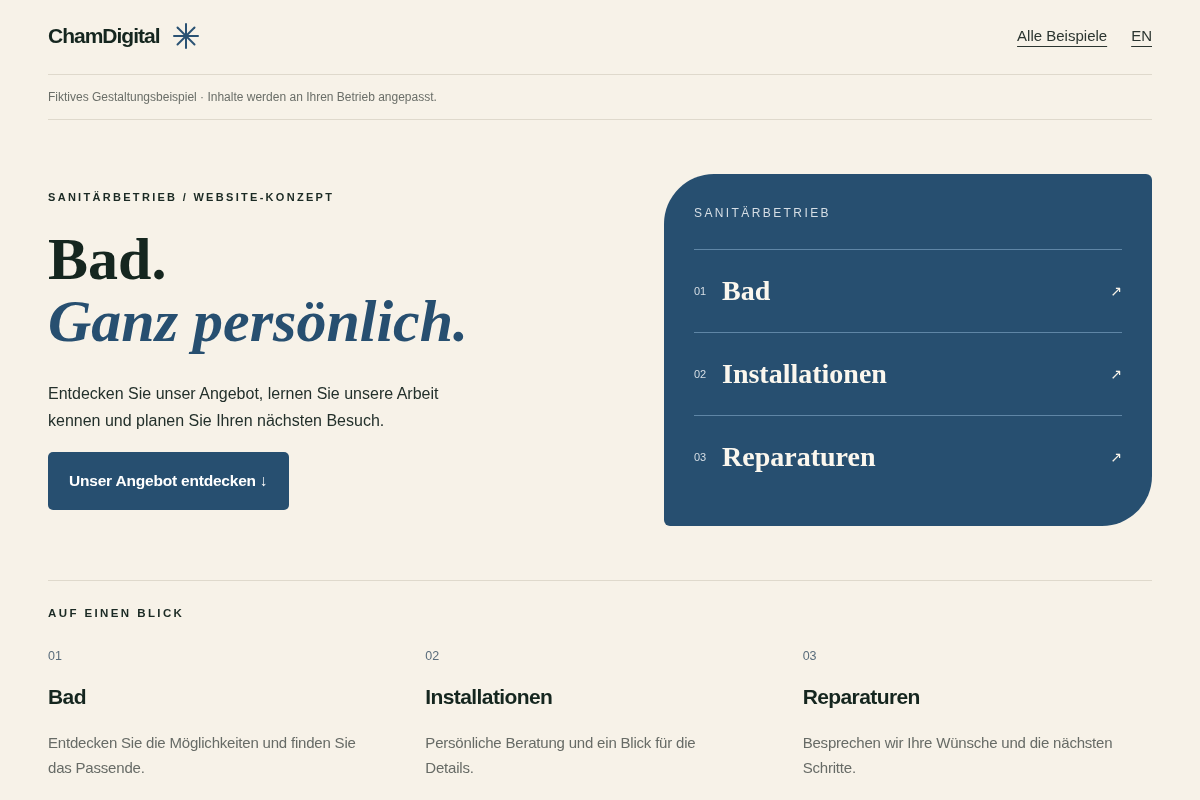 The height and width of the screenshot is (800, 1200). What do you see at coordinates (861, 697) in the screenshot?
I see `item-title: Reparaturen` at bounding box center [861, 697].